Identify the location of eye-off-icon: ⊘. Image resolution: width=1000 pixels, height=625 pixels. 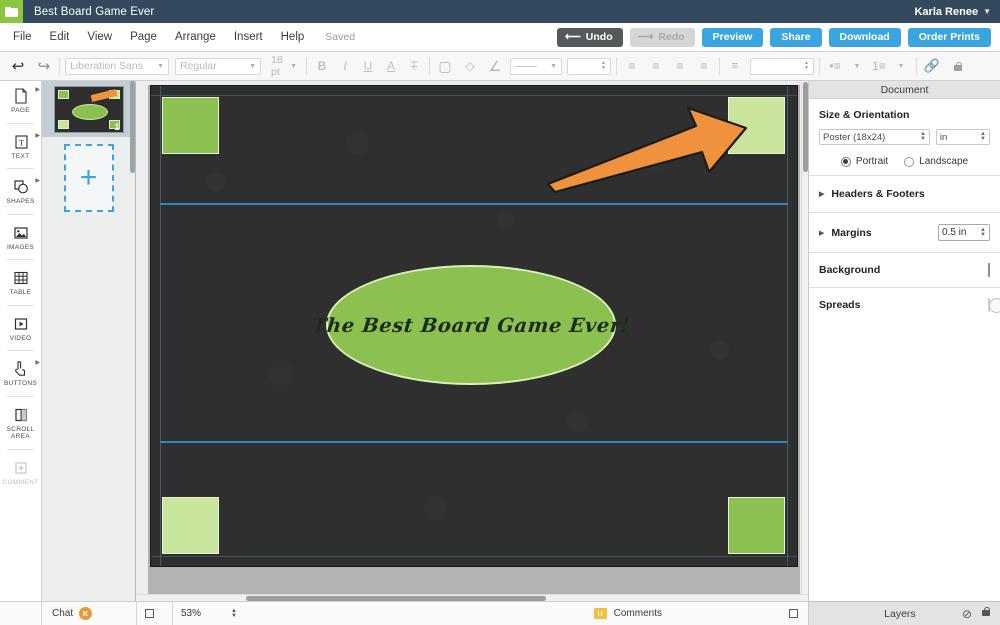
(967, 614).